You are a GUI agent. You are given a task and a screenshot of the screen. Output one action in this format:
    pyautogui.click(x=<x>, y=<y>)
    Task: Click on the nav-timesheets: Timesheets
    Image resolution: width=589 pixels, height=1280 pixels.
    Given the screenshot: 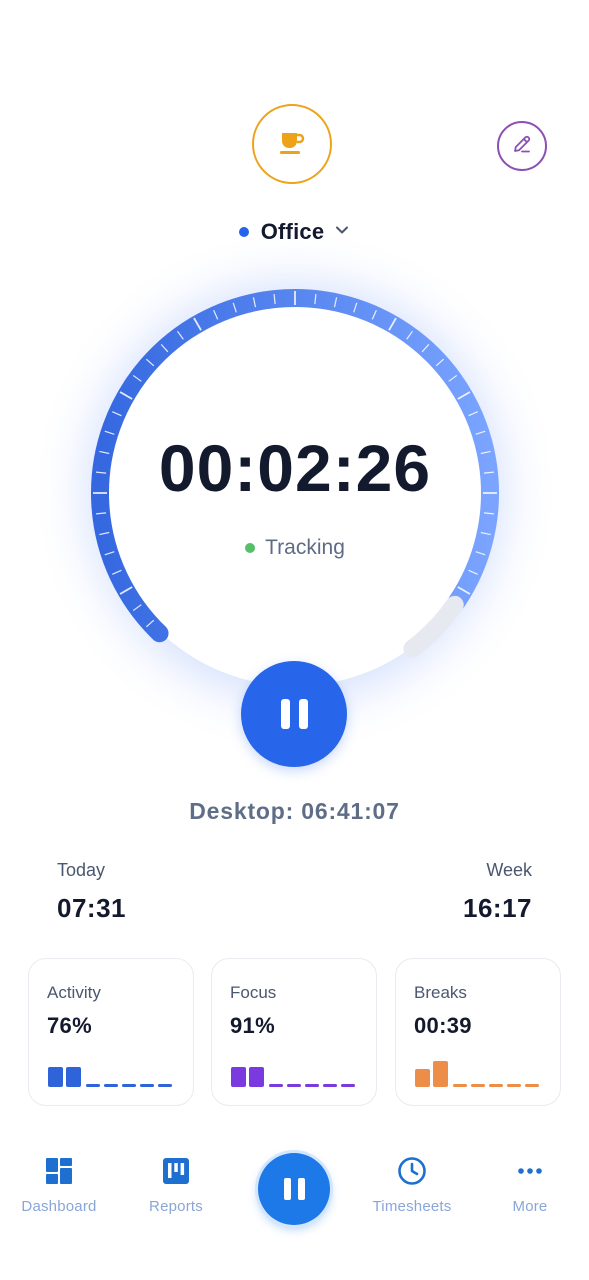 What is the action you would take?
    pyautogui.click(x=412, y=1191)
    